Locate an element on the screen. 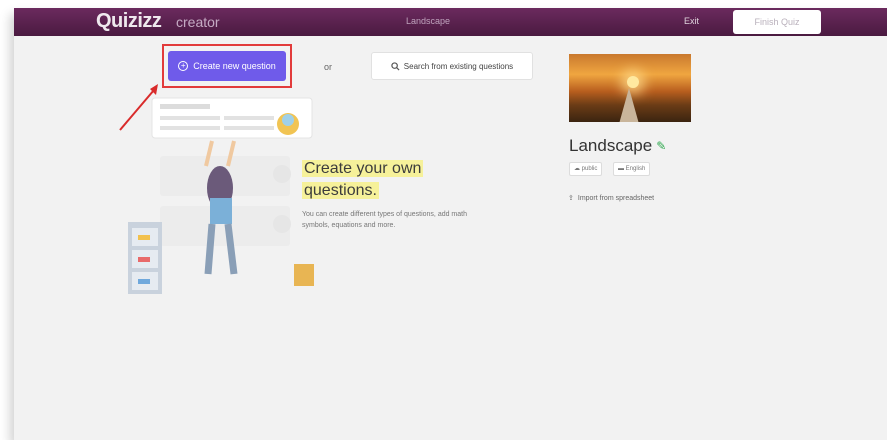 This screenshot has width=887, height=440. flag-icon: ▬ is located at coordinates (621, 169).